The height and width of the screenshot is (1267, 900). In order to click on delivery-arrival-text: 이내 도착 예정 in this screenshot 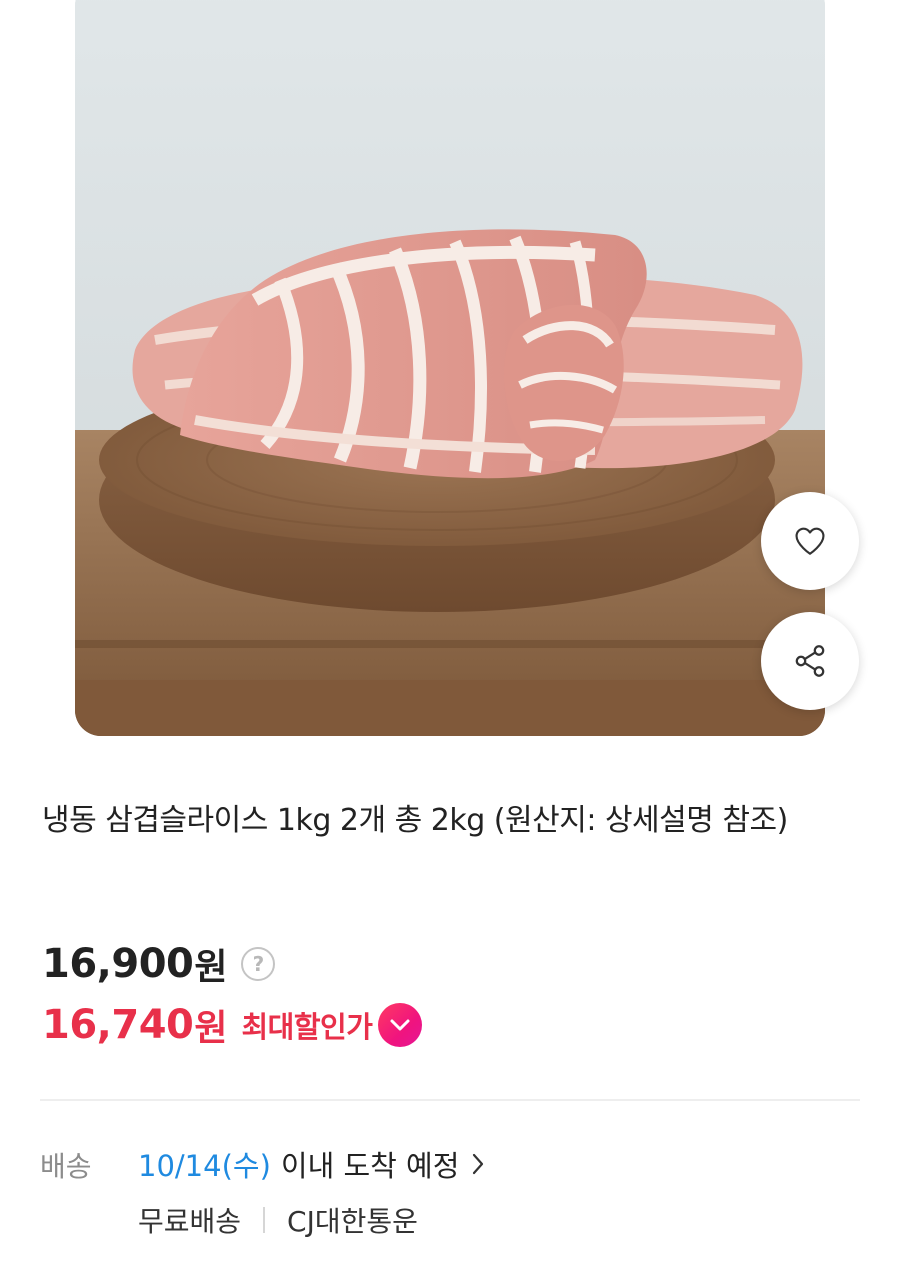, I will do `click(370, 1166)`.